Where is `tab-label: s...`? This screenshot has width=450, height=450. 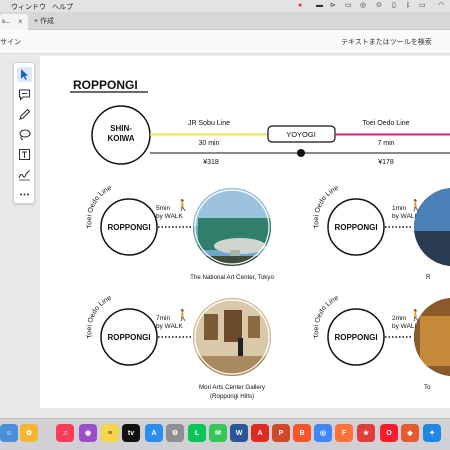
tab-label: s... is located at coordinates (6, 22).